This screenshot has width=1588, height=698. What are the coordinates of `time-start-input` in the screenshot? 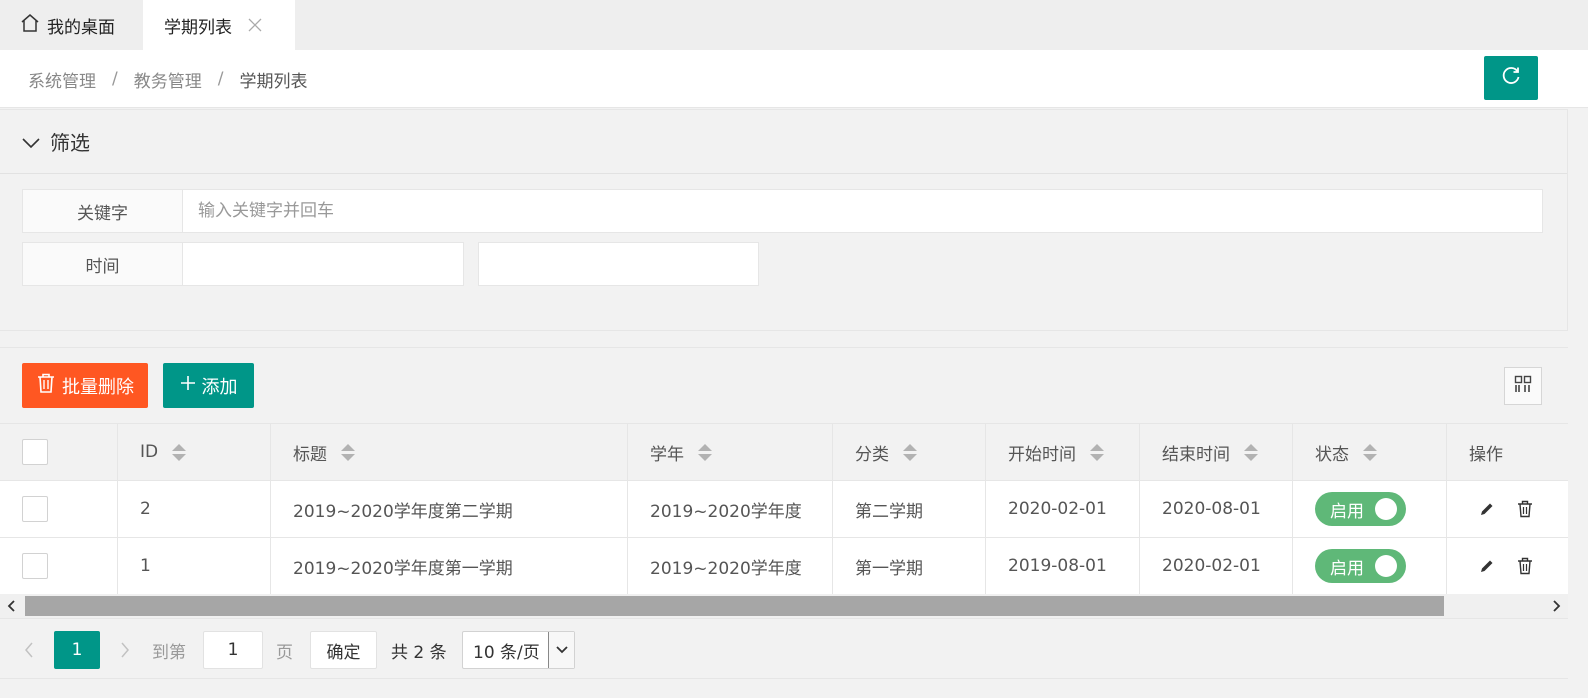 It's located at (323, 264).